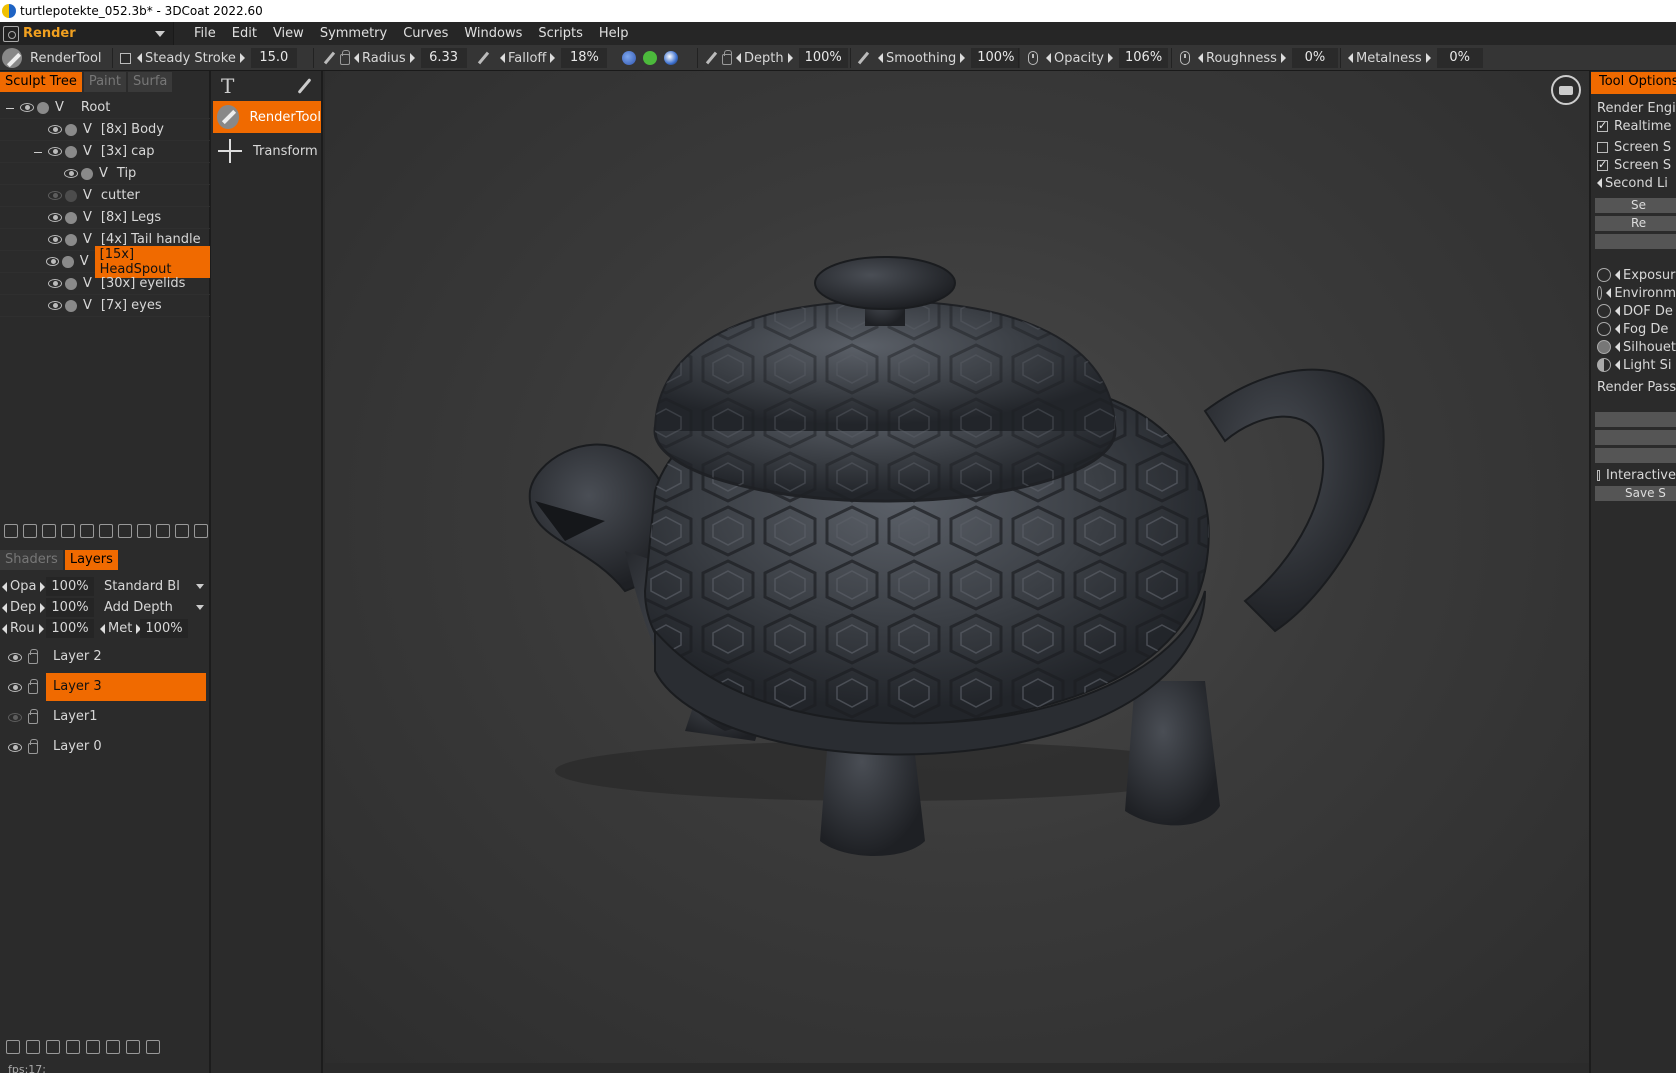 This screenshot has height=1073, width=1676. I want to click on file-icon, so click(182, 531).